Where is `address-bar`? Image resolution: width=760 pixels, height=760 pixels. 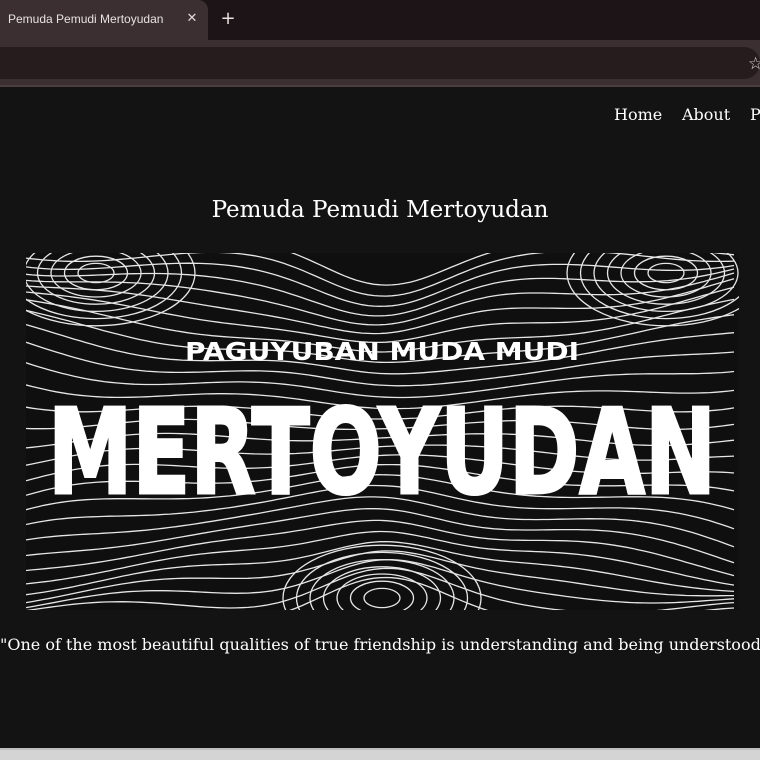
address-bar is located at coordinates (380, 63).